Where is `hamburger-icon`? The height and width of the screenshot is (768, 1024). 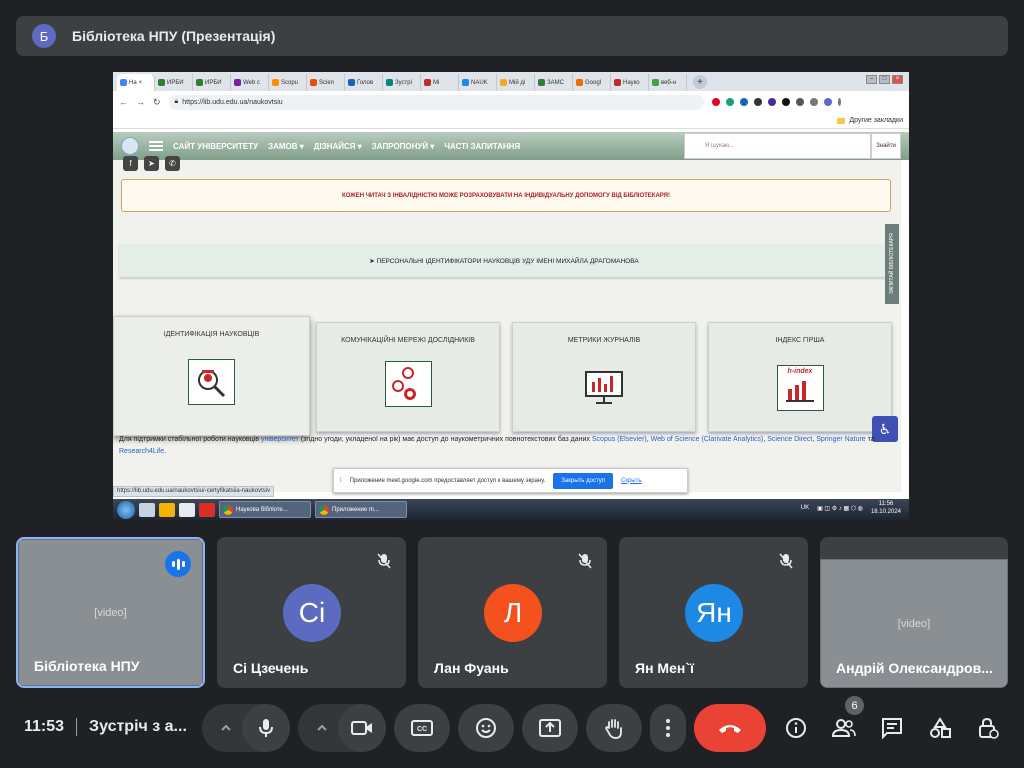
hamburger-icon is located at coordinates (156, 146).